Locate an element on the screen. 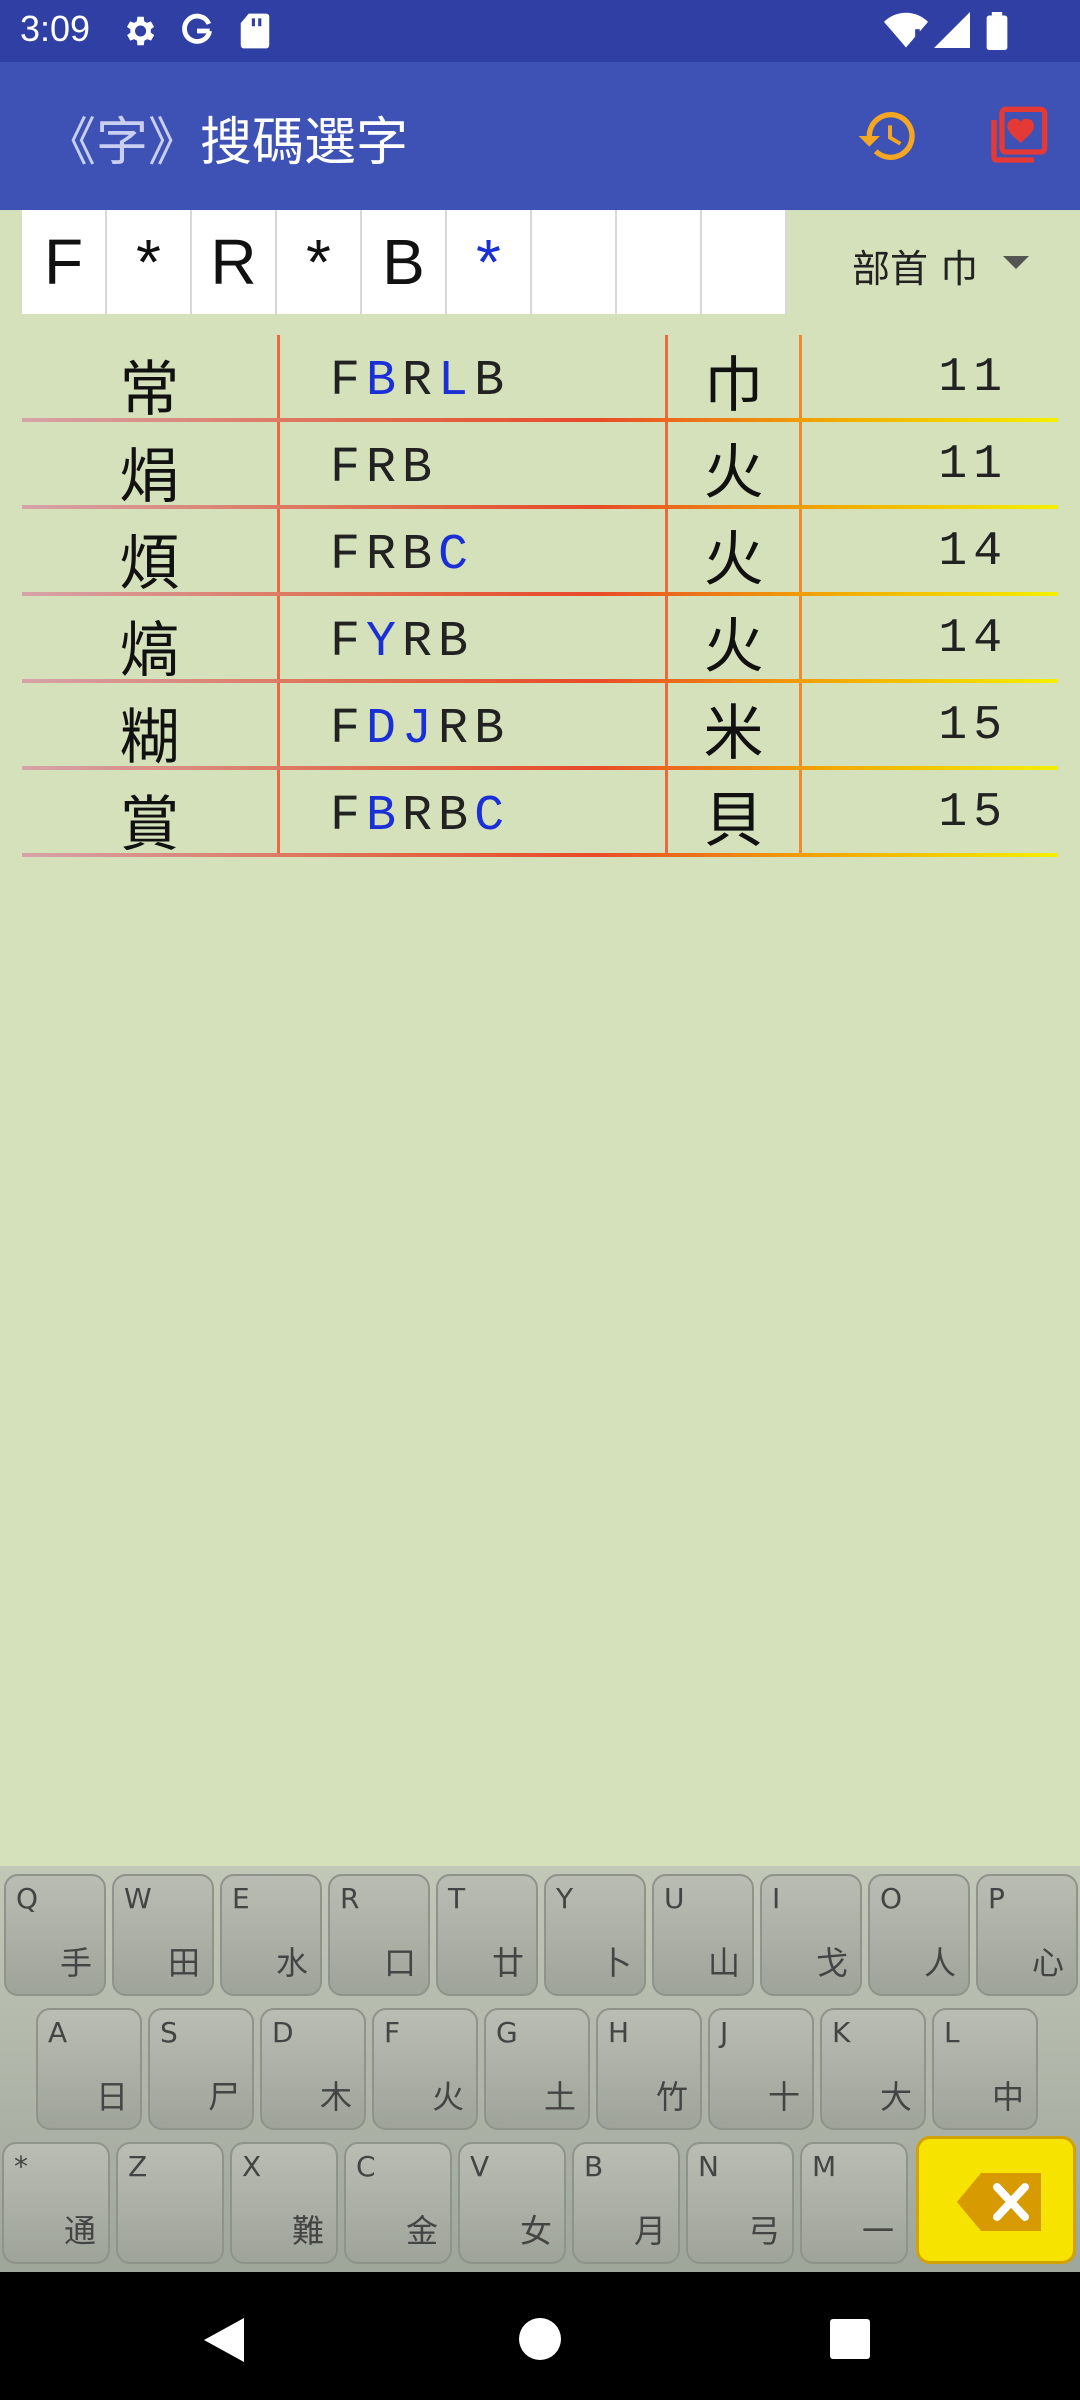  result-row: 糊 FDJRB 米 15 is located at coordinates (540, 728).